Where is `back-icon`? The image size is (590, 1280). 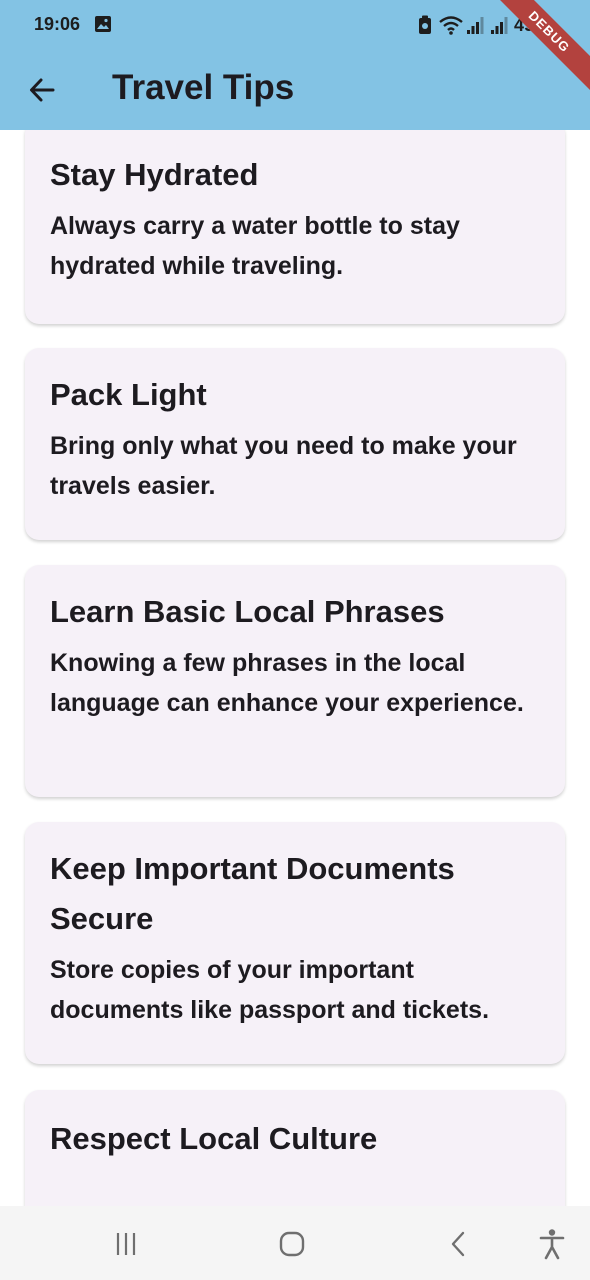
back-icon is located at coordinates (458, 1244).